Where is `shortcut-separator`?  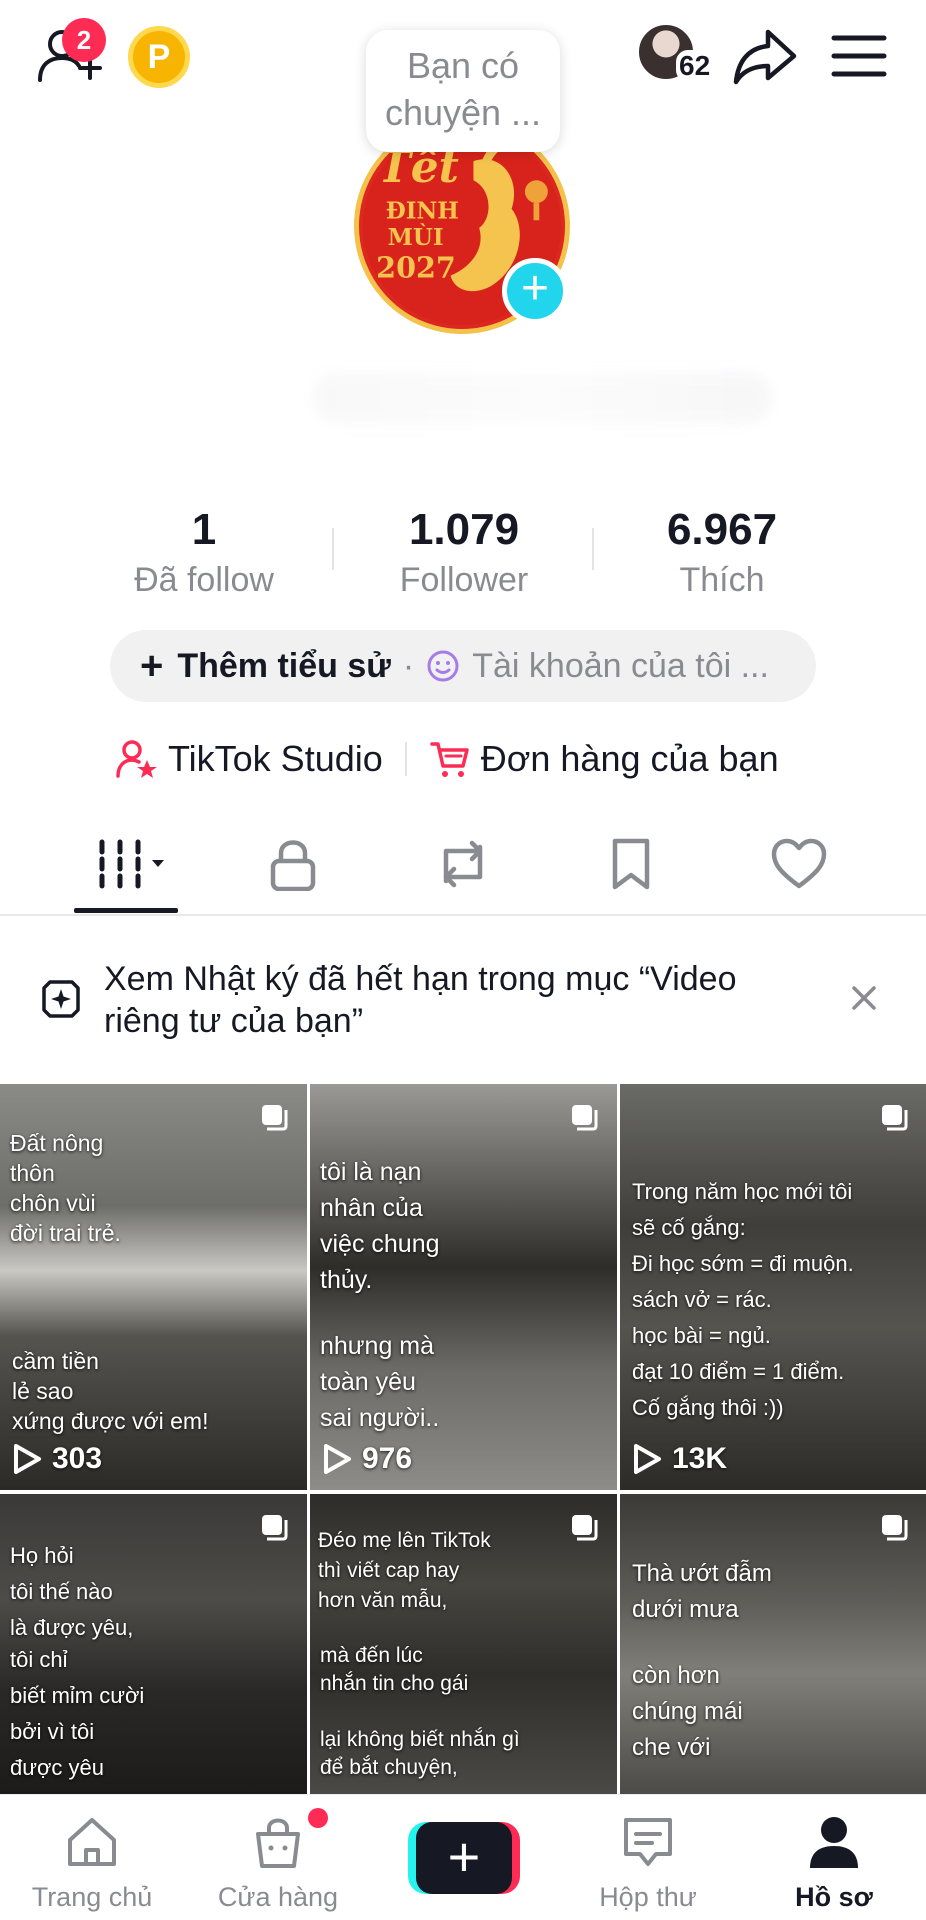
shortcut-separator is located at coordinates (405, 759).